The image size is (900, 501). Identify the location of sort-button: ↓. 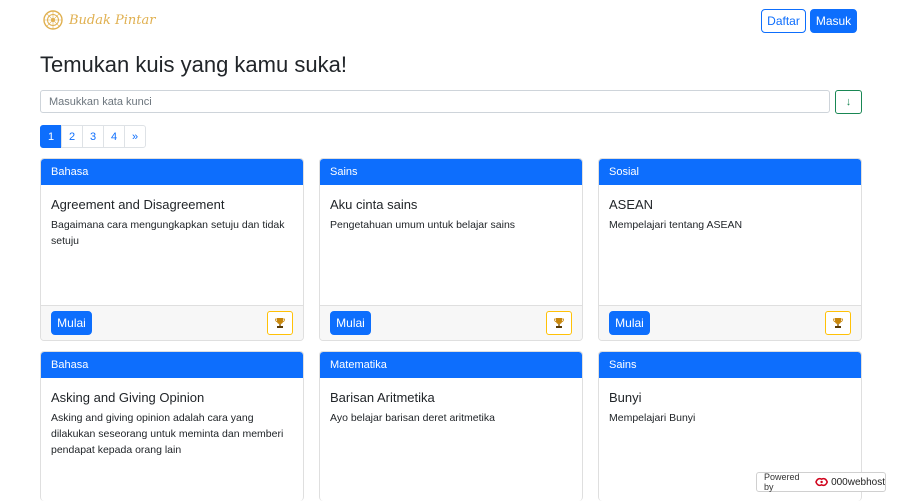
(848, 102).